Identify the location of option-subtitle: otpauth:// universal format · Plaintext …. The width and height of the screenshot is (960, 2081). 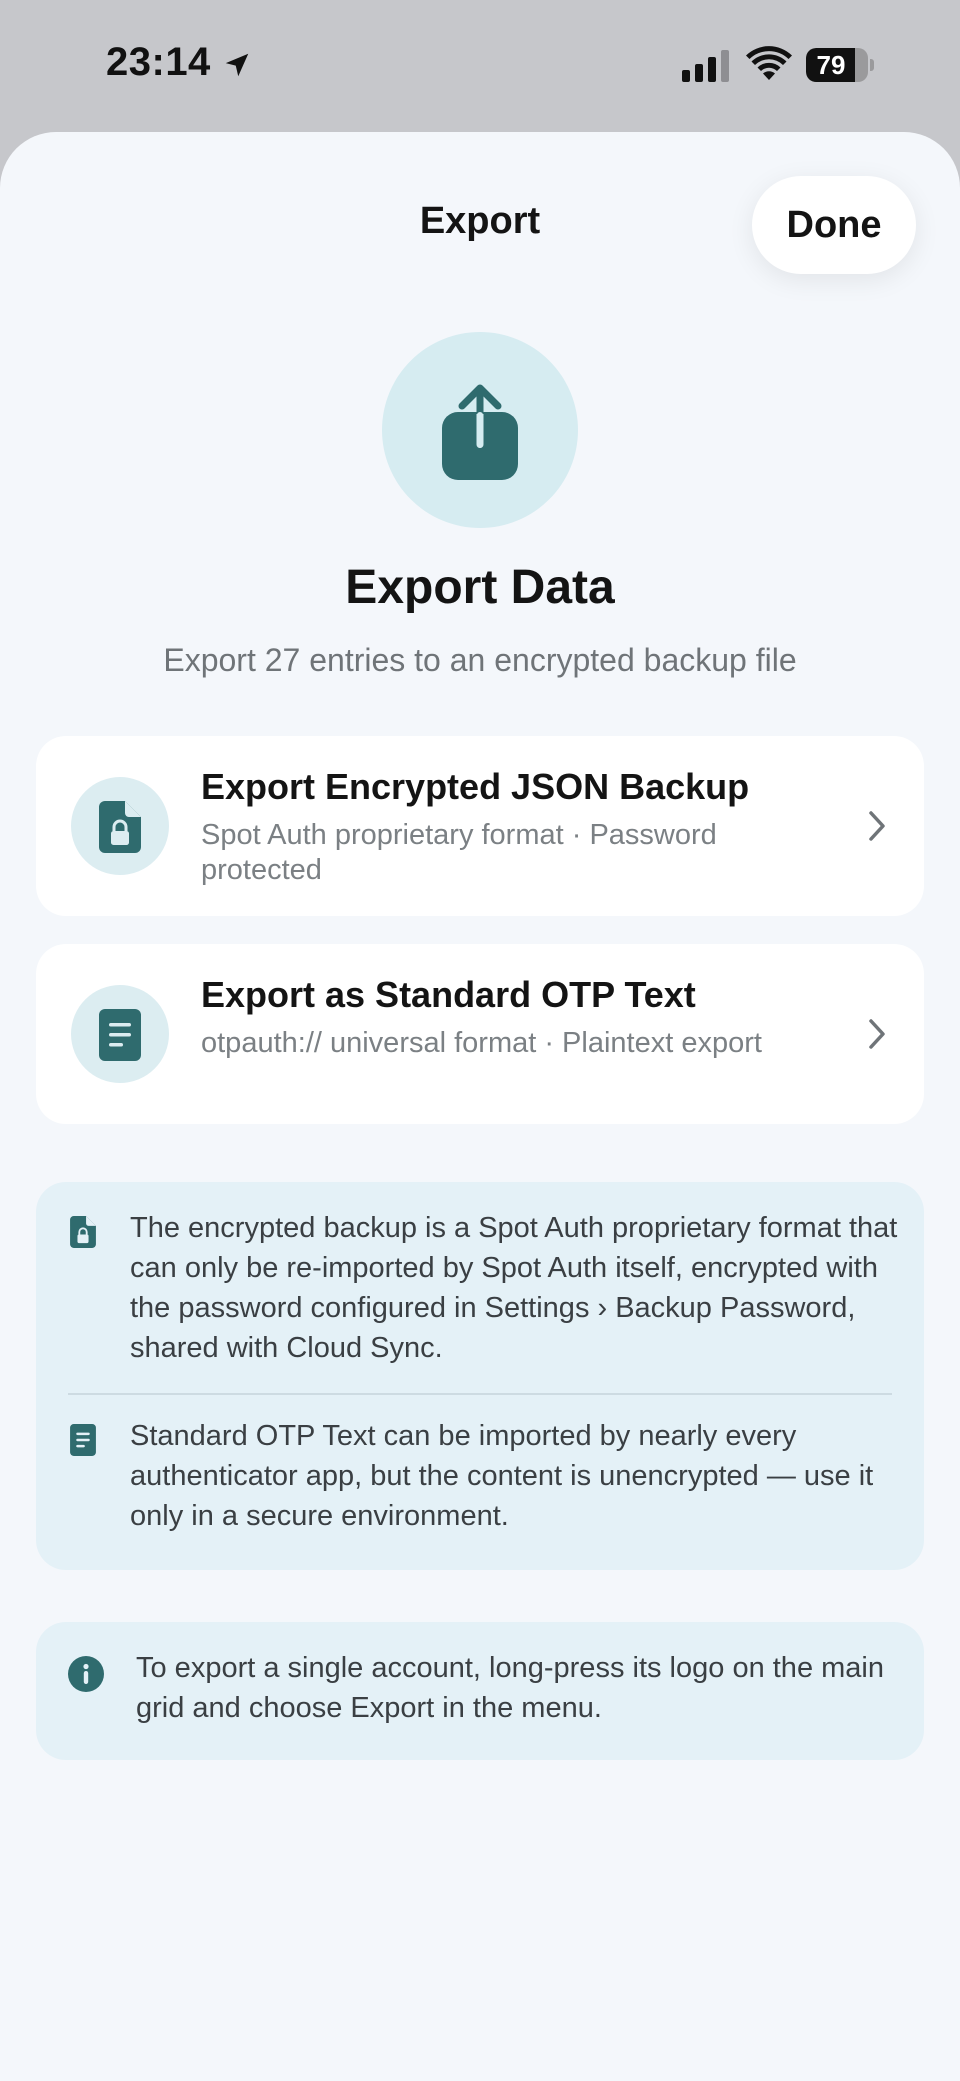
(481, 1043).